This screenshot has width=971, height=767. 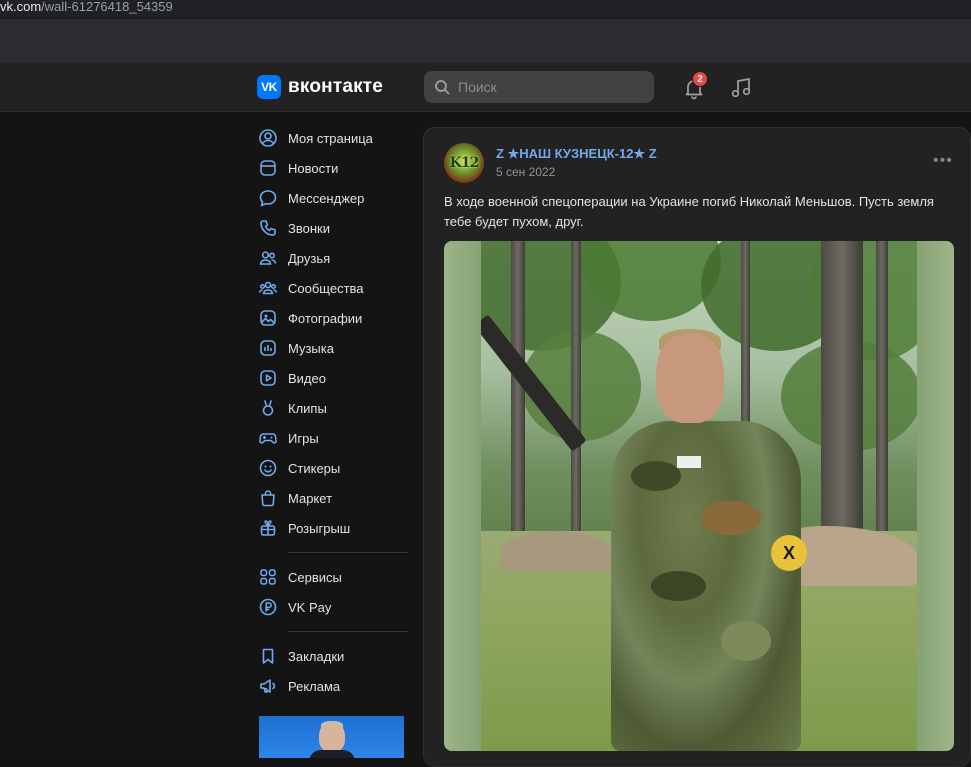 I want to click on nav-label: Клипы, so click(x=307, y=408).